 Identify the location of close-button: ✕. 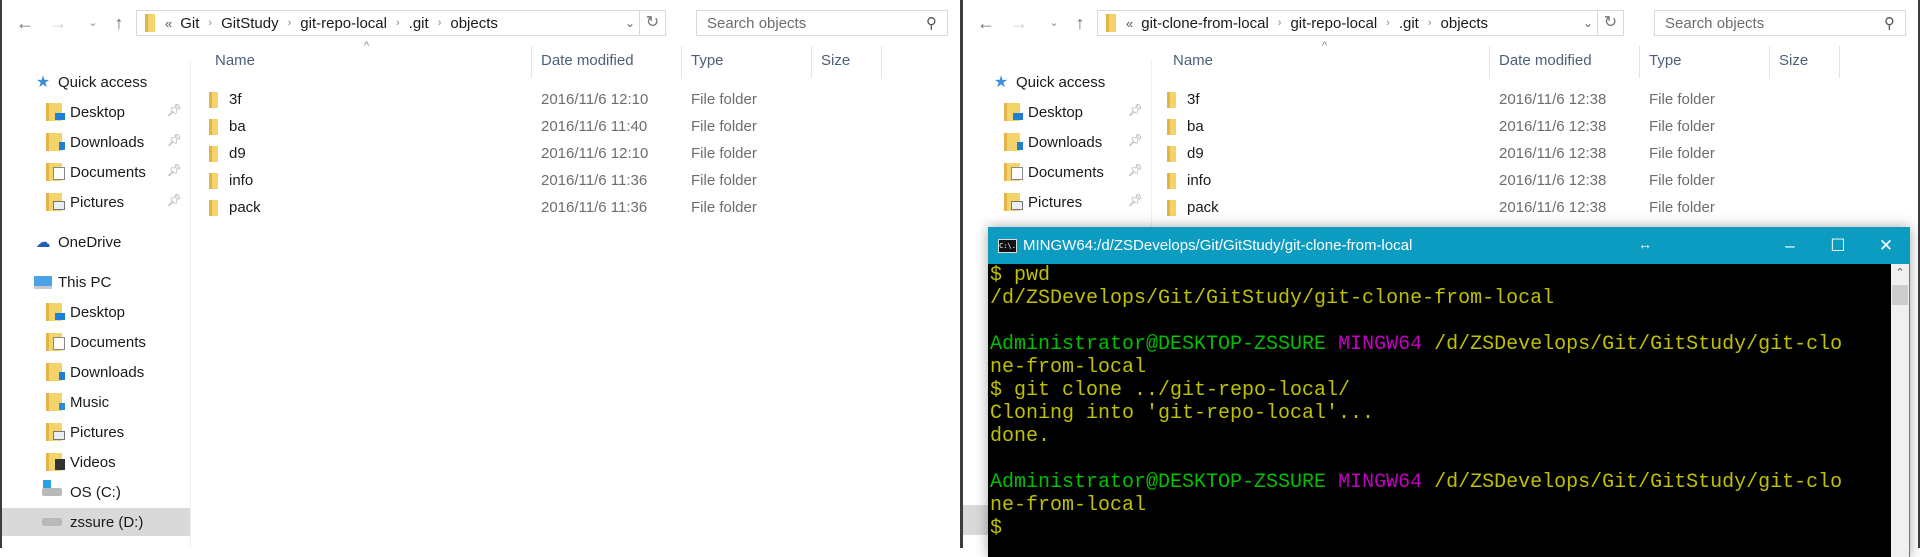
(1886, 245).